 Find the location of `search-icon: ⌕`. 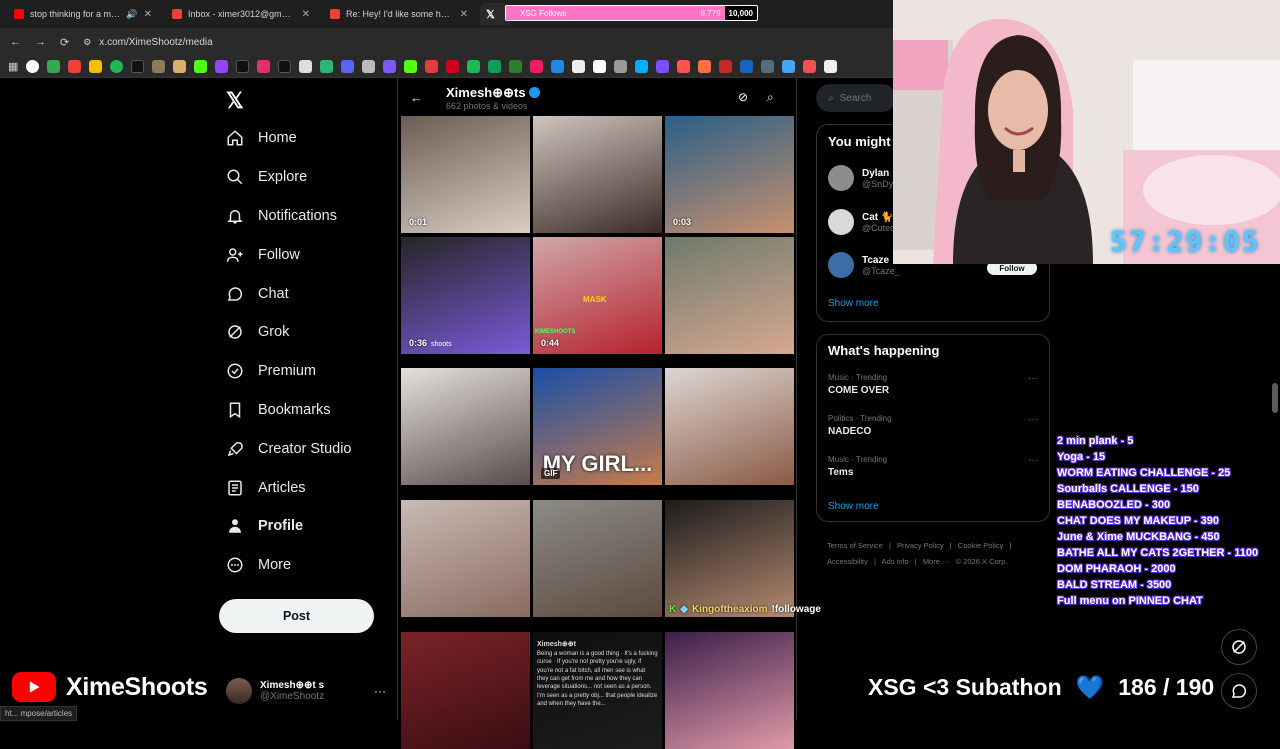

search-icon: ⌕ is located at coordinates (770, 97).